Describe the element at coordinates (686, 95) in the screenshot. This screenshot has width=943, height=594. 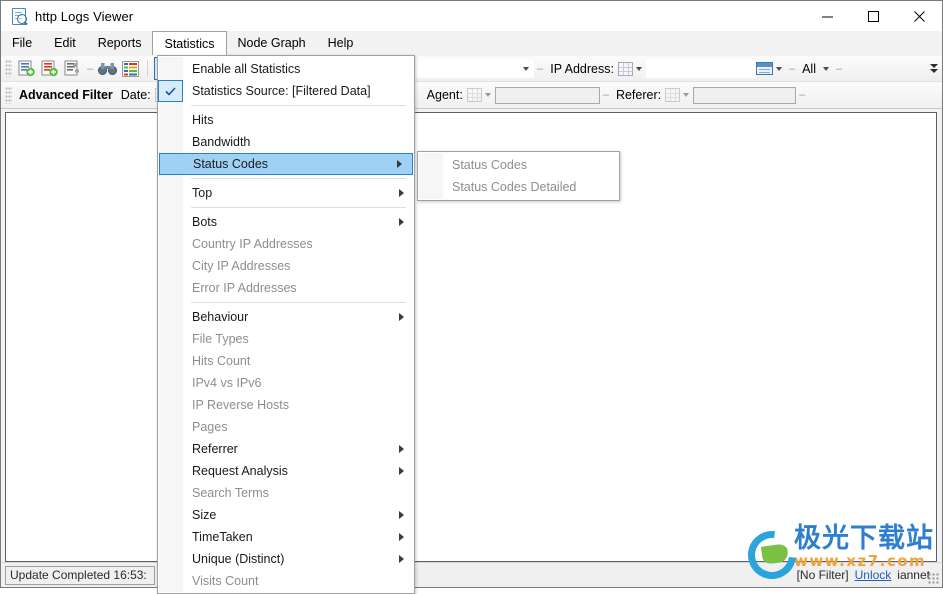
I see `referer-chevron-icon` at that location.